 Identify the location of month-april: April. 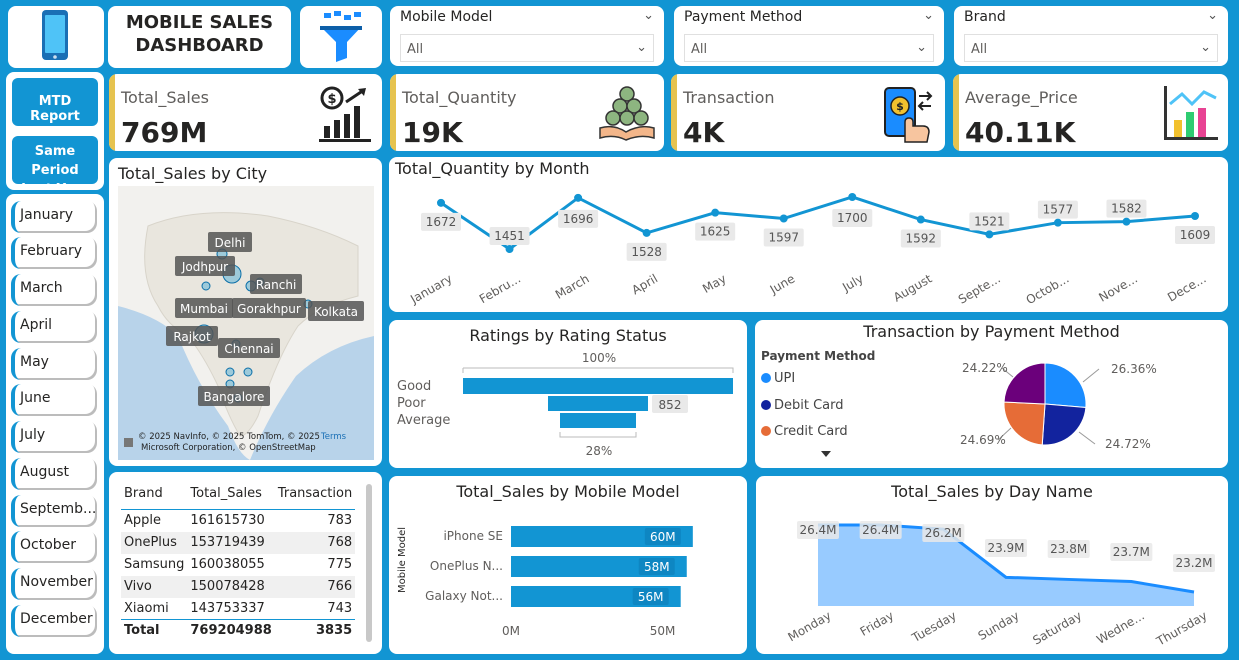
(54, 327).